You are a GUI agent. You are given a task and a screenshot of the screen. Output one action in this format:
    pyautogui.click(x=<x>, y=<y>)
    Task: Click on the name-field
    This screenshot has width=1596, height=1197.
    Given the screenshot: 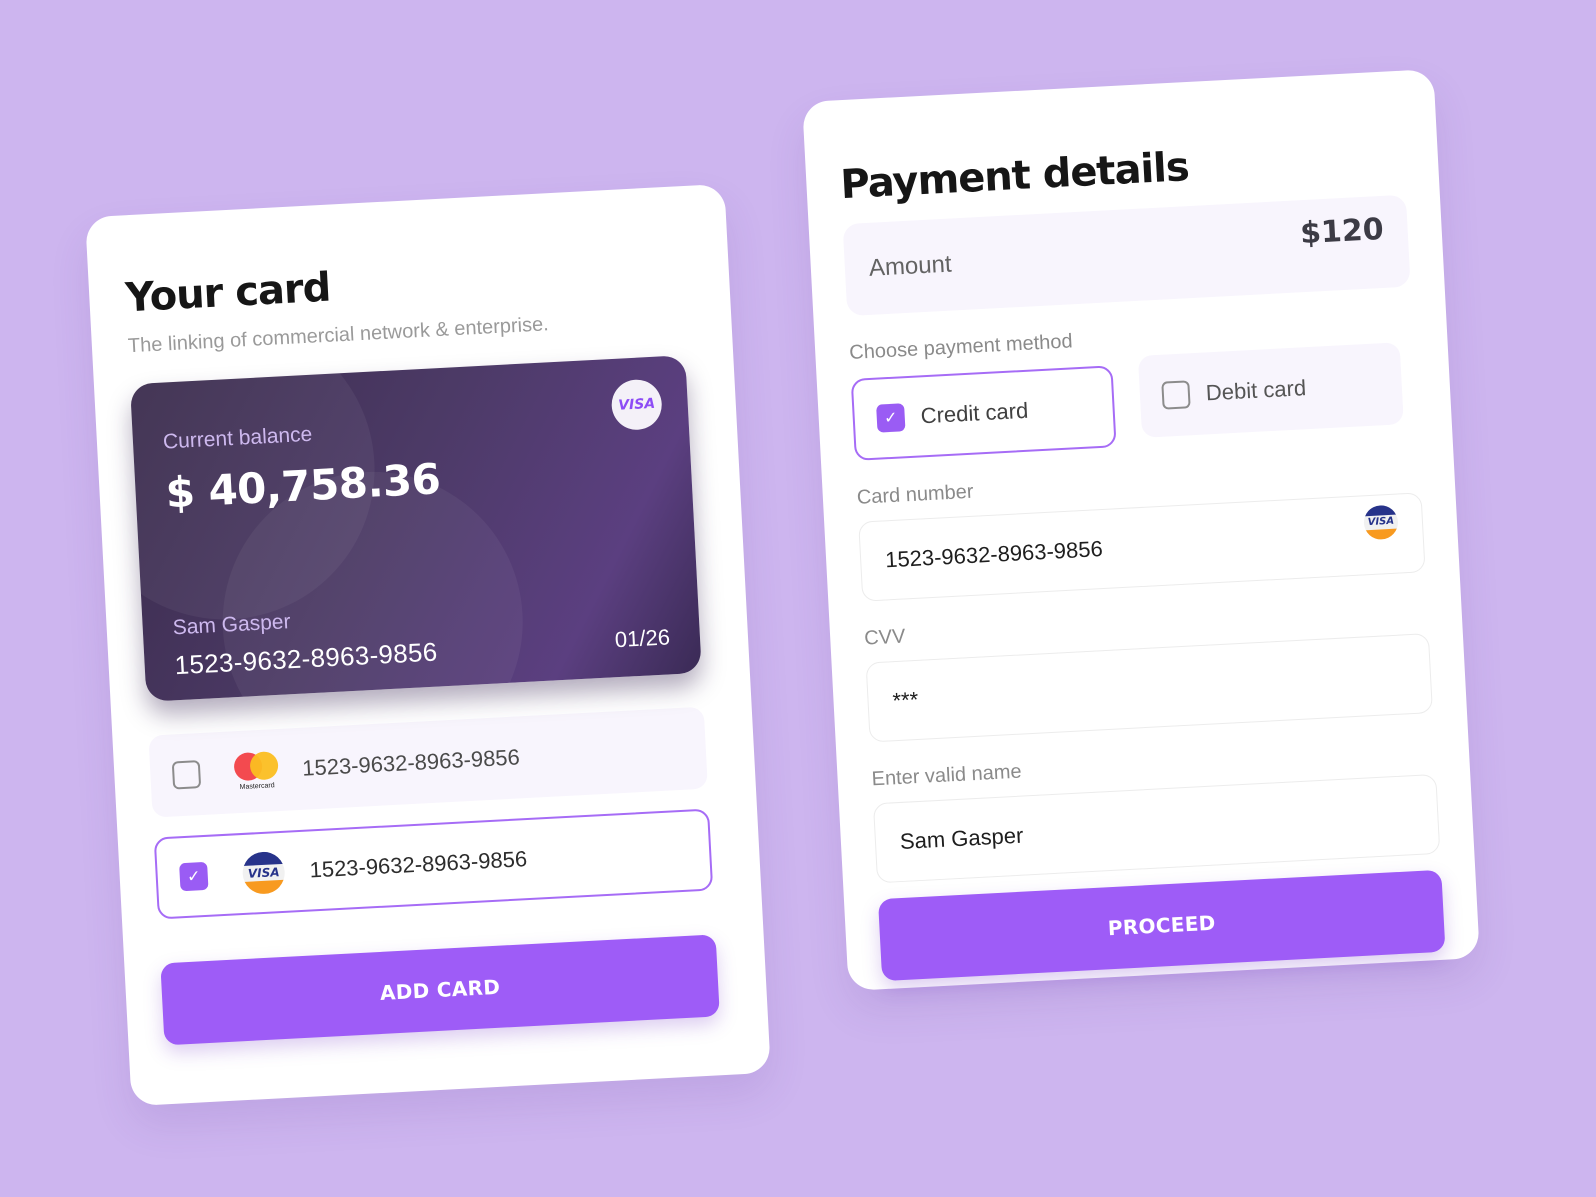 What is the action you would take?
    pyautogui.click(x=1156, y=828)
    